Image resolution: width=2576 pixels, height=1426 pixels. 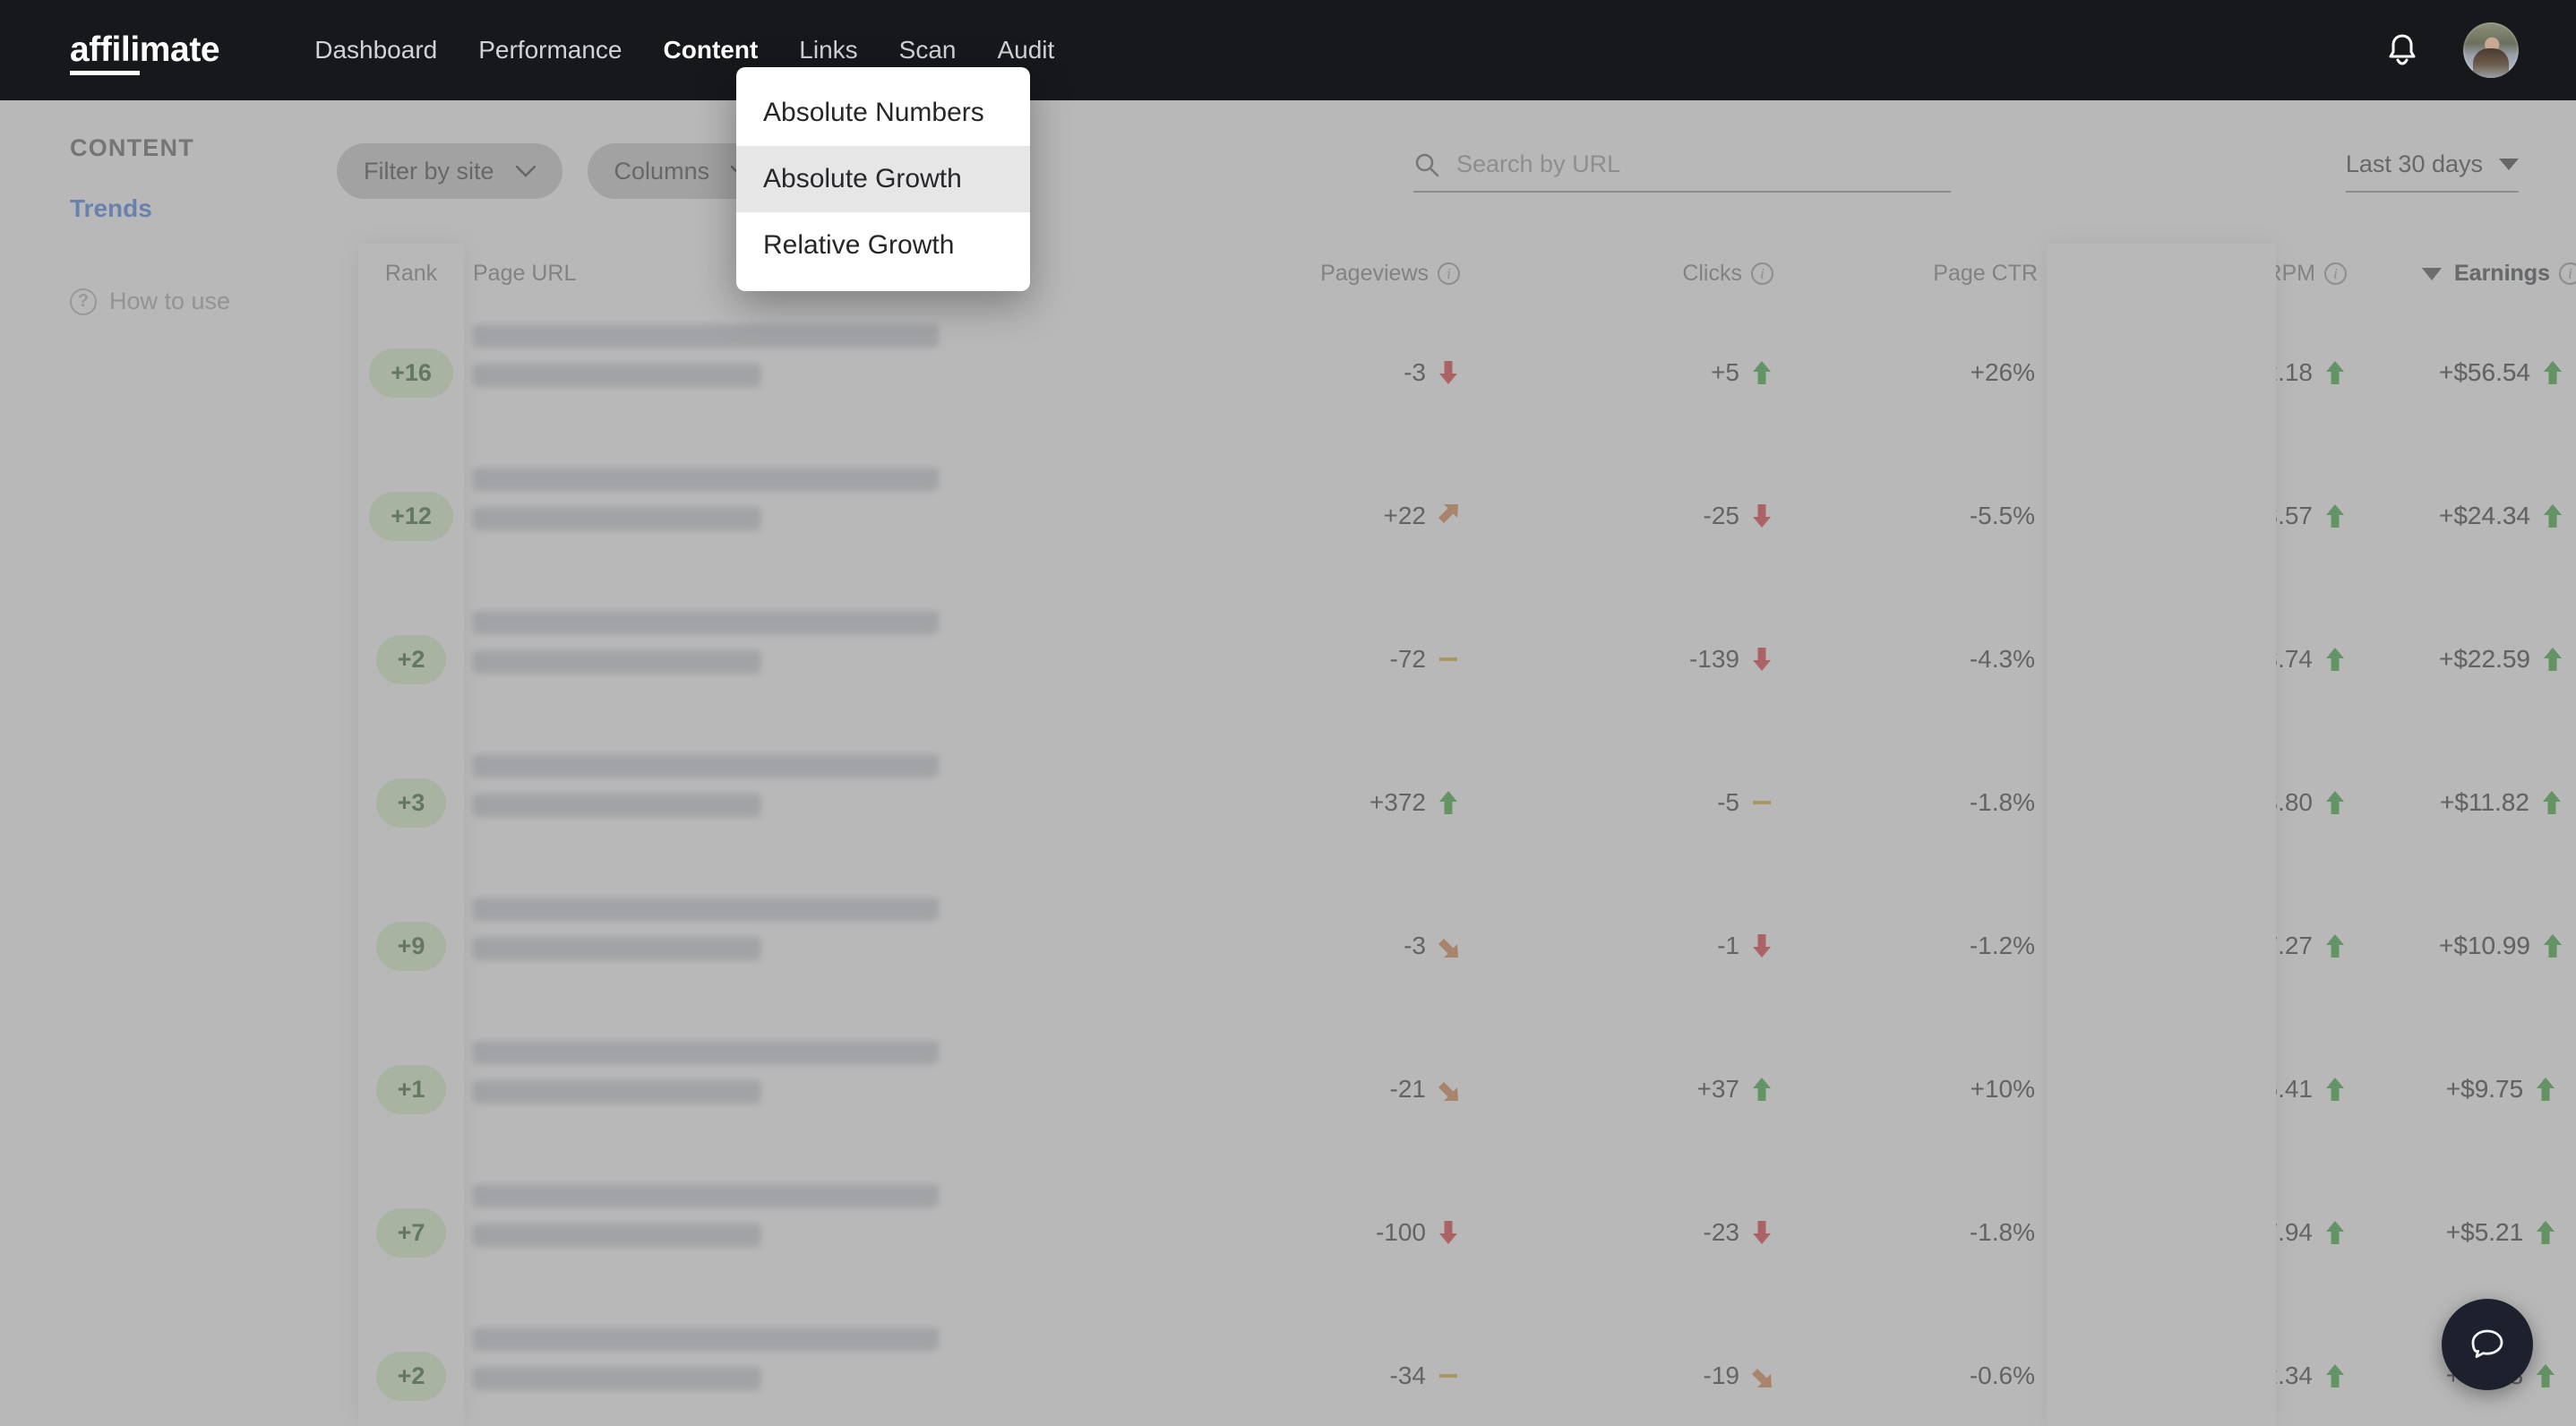 I want to click on nav-link-links: Links, so click(x=828, y=50).